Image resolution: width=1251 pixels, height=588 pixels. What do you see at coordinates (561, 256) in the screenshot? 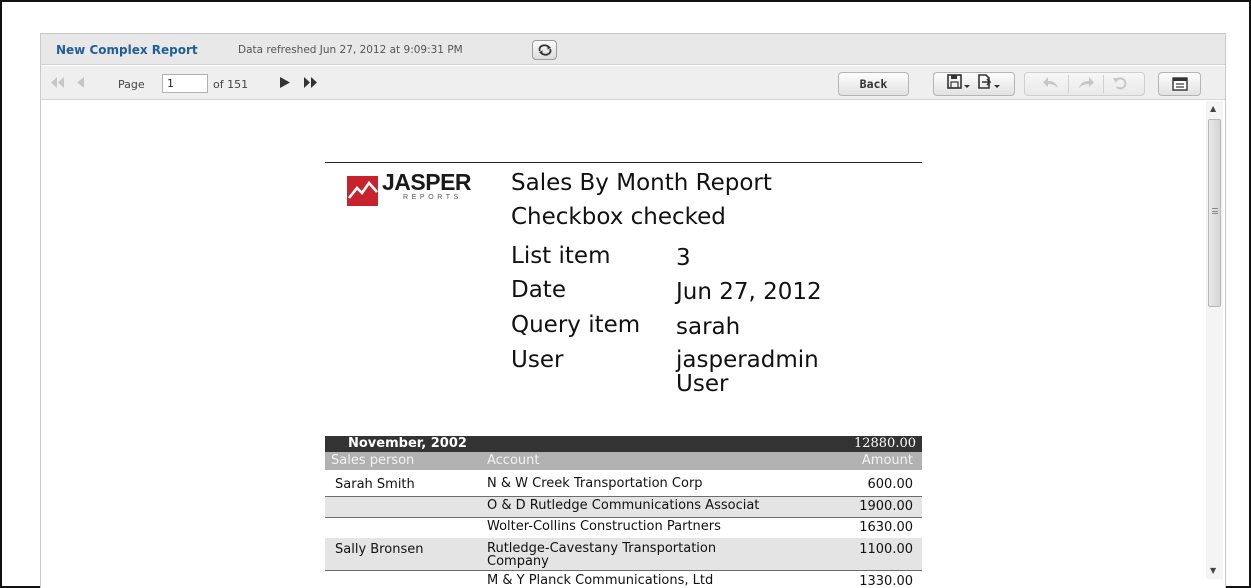
I see `param-label: List item` at bounding box center [561, 256].